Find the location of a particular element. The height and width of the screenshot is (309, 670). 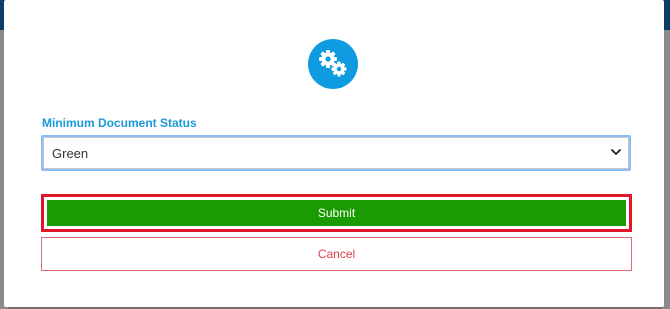

minimum-document-status-select: Green is located at coordinates (336, 153).